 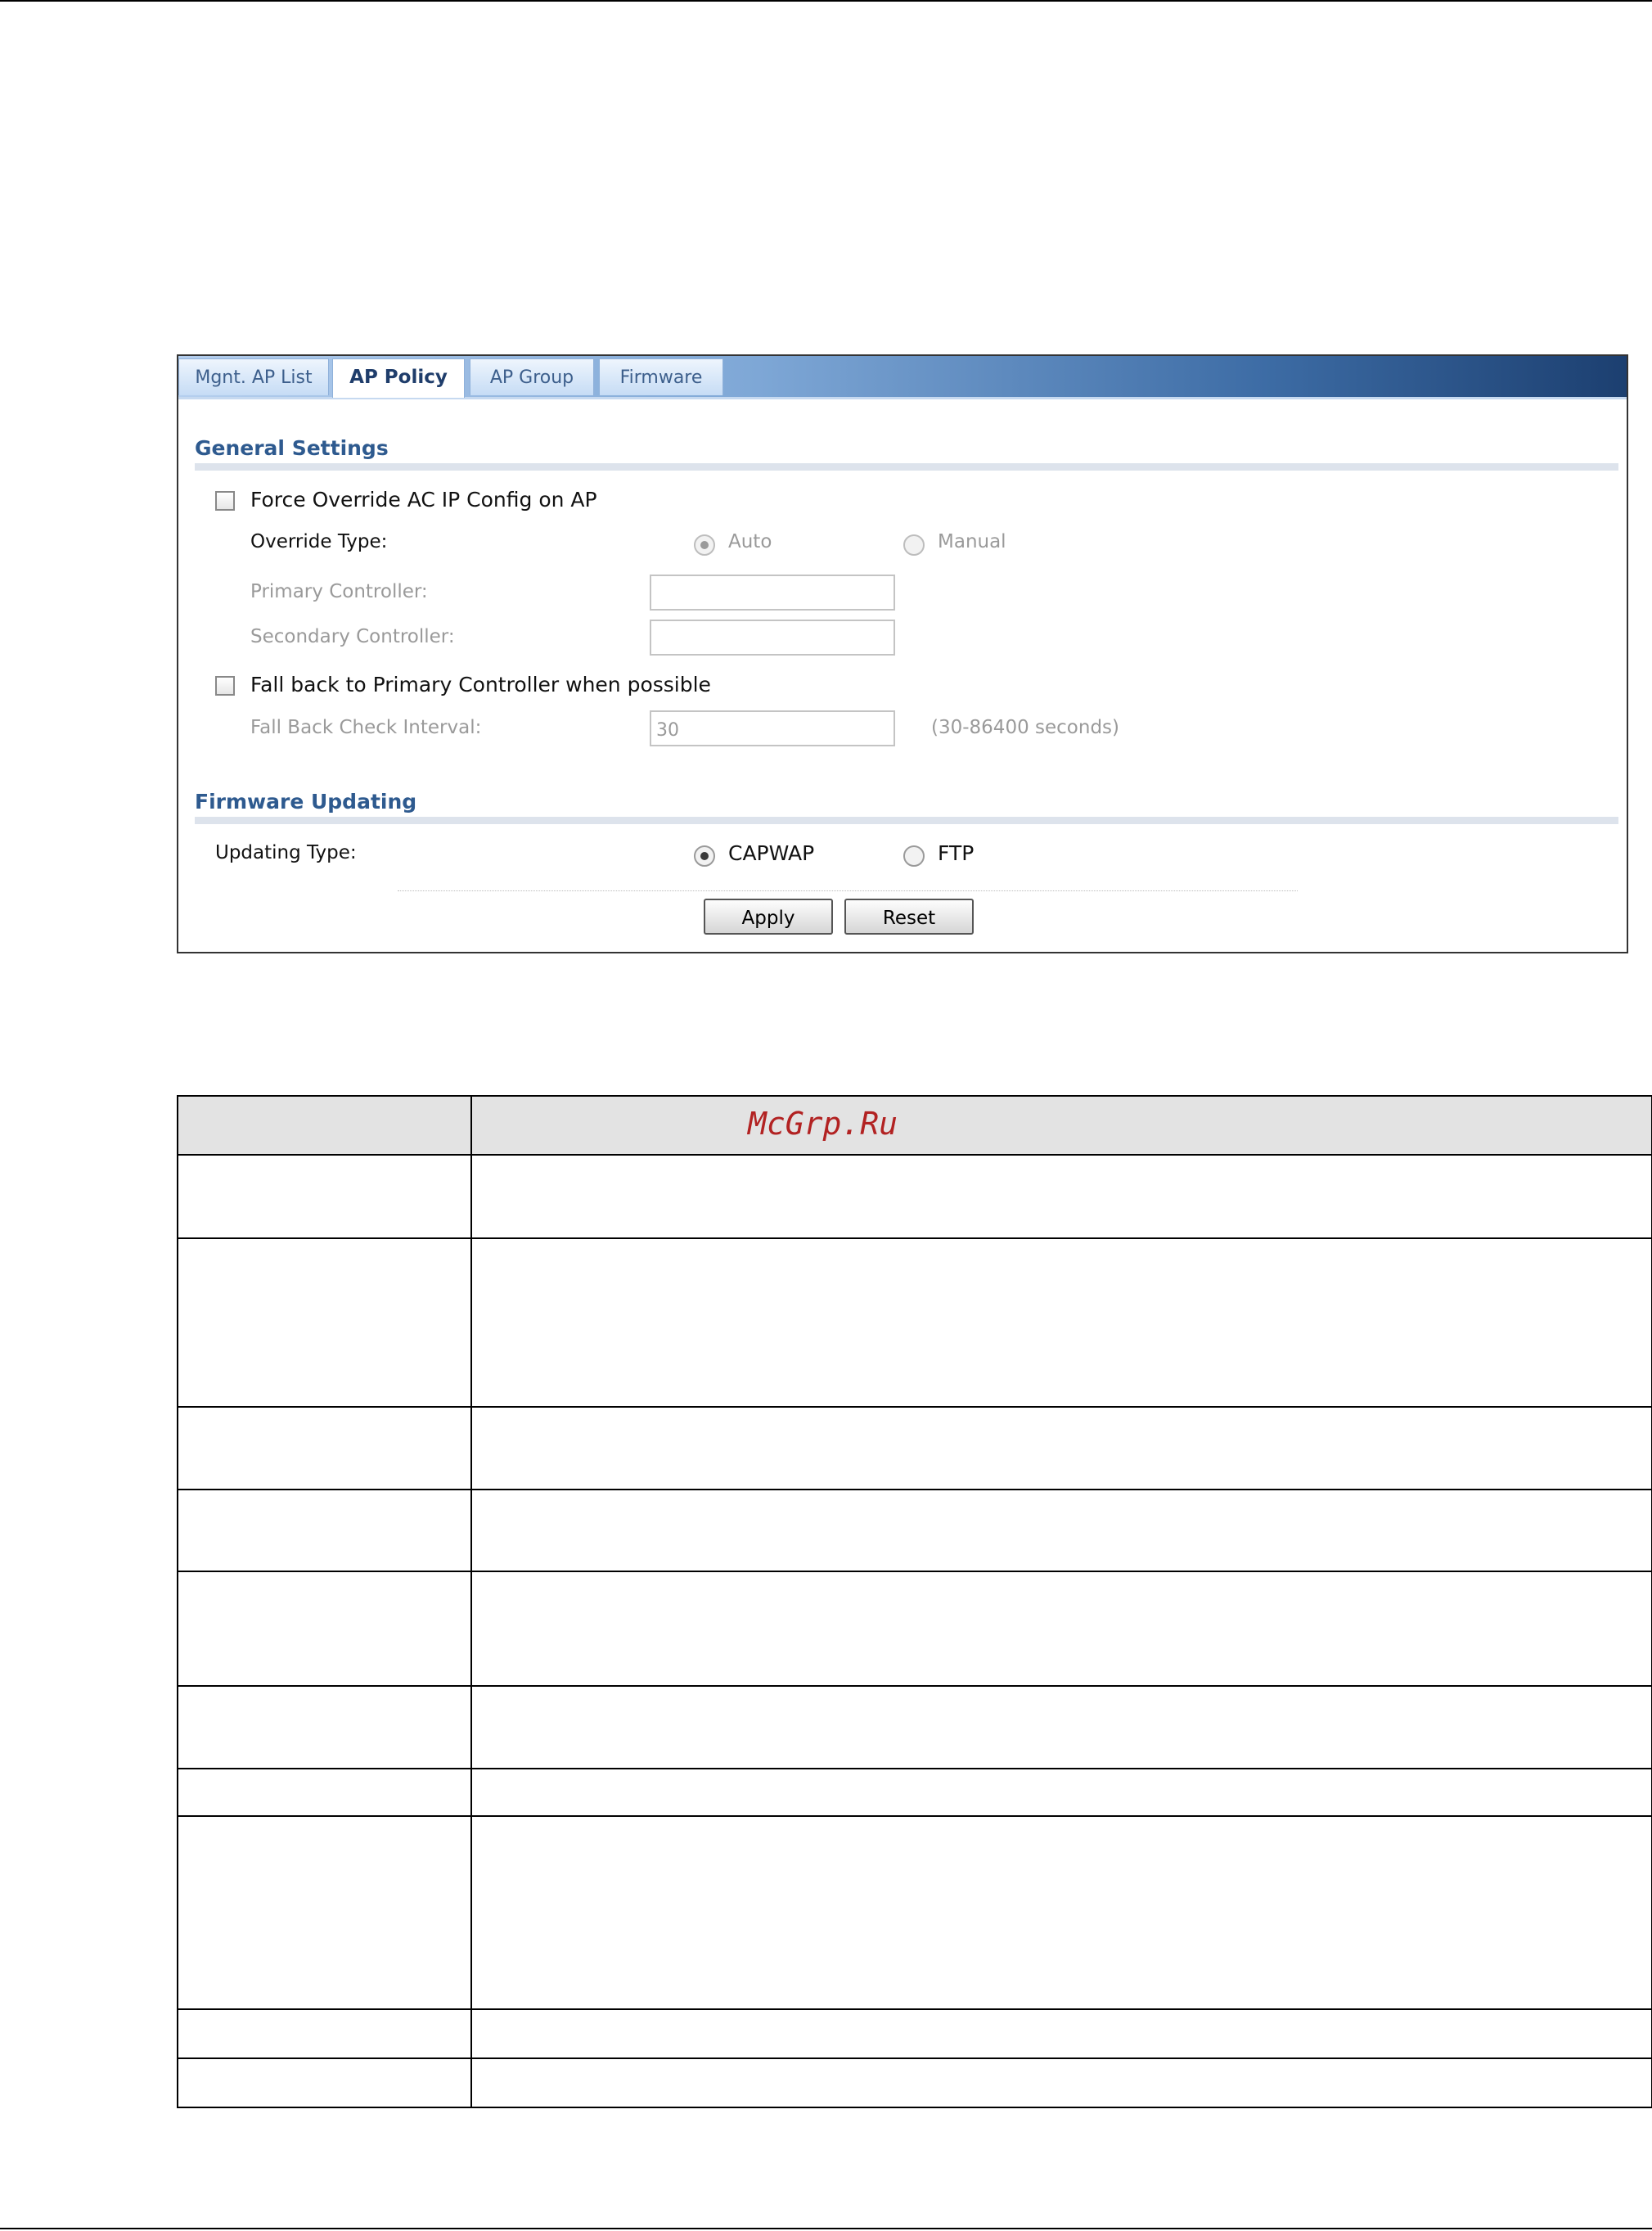 I want to click on bottom-rule, so click(x=826, y=2228).